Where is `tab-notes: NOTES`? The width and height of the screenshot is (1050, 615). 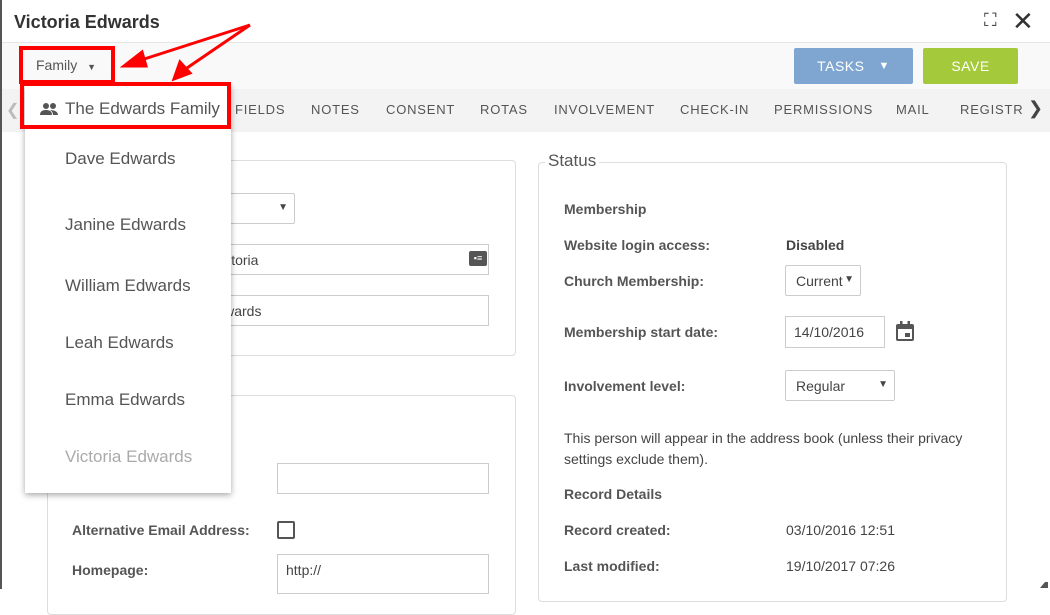
tab-notes: NOTES is located at coordinates (335, 109).